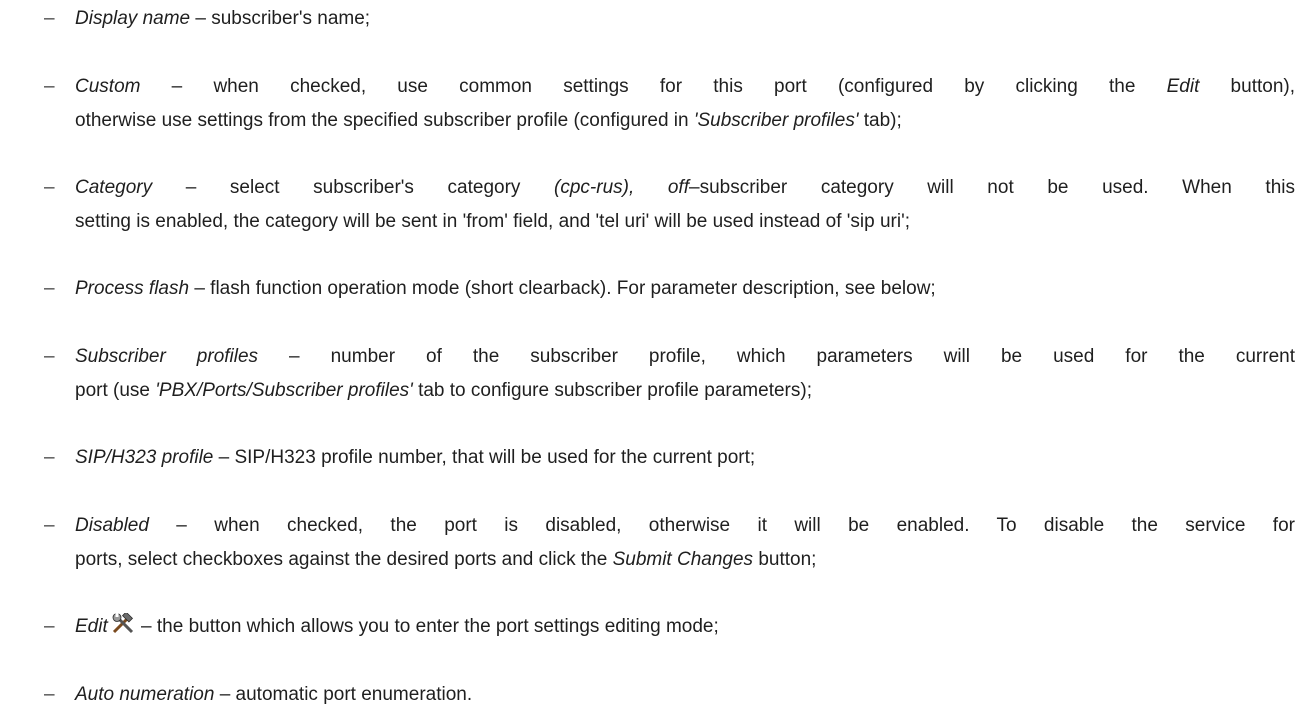 The height and width of the screenshot is (726, 1315). I want to click on list-item-text: Display name – subscriber's name;, so click(223, 18).